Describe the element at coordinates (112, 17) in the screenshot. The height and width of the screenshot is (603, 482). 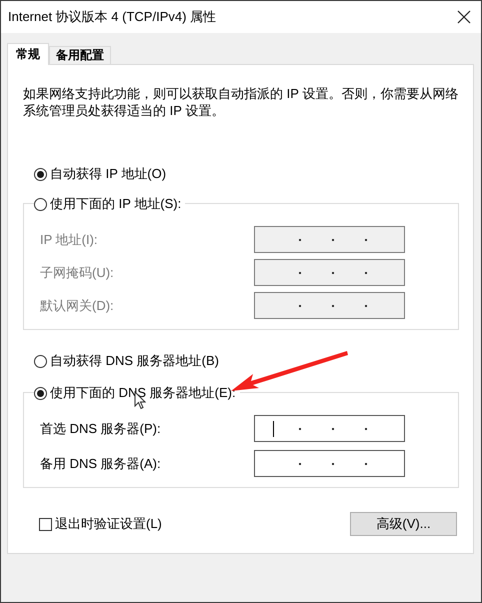
I see `window-title: Internet 协议版本 4 (TCP/IPv4) 属性` at that location.